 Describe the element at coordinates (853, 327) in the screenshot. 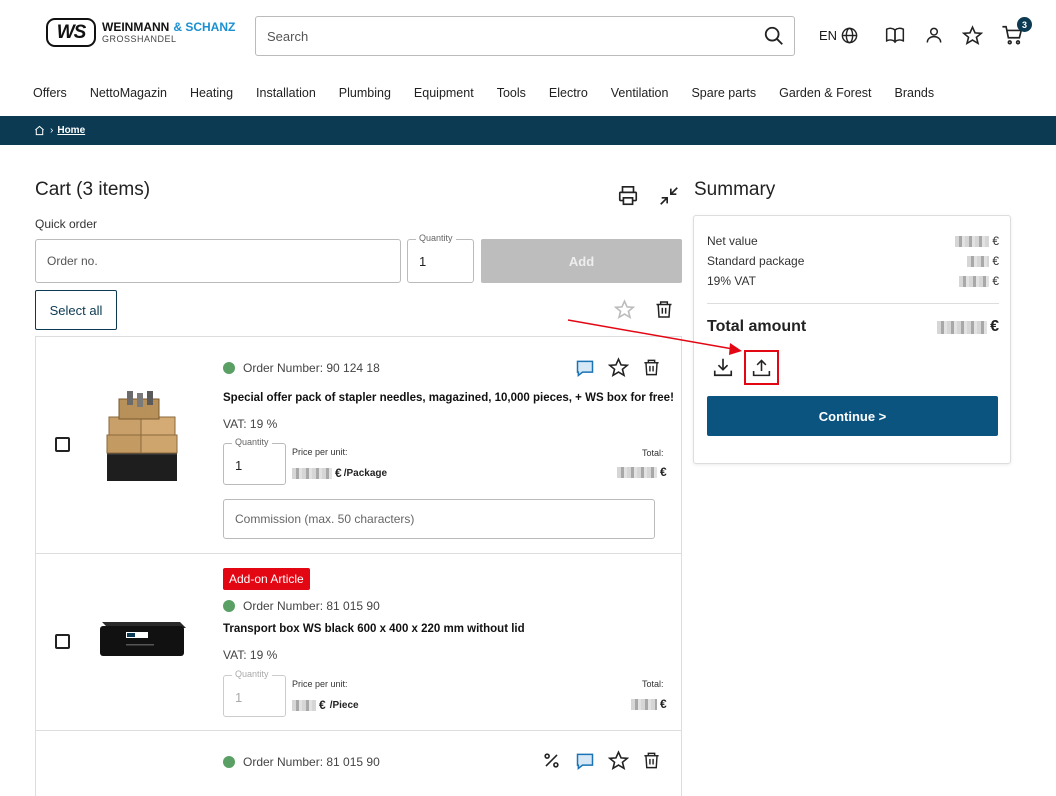

I see `total-amount-row: Total amount €` at that location.